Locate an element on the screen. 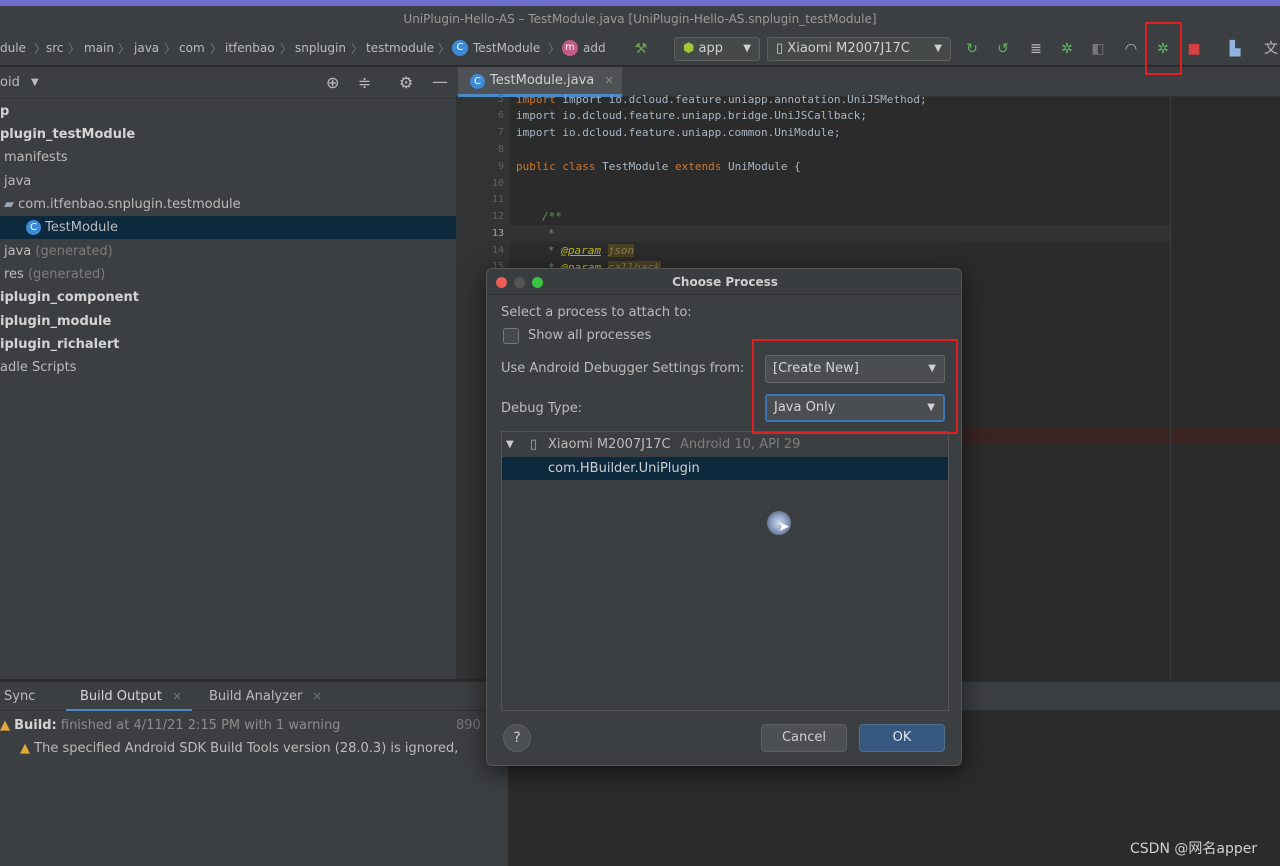 The height and width of the screenshot is (866, 1280). phone-icon: ▯ is located at coordinates (534, 444).